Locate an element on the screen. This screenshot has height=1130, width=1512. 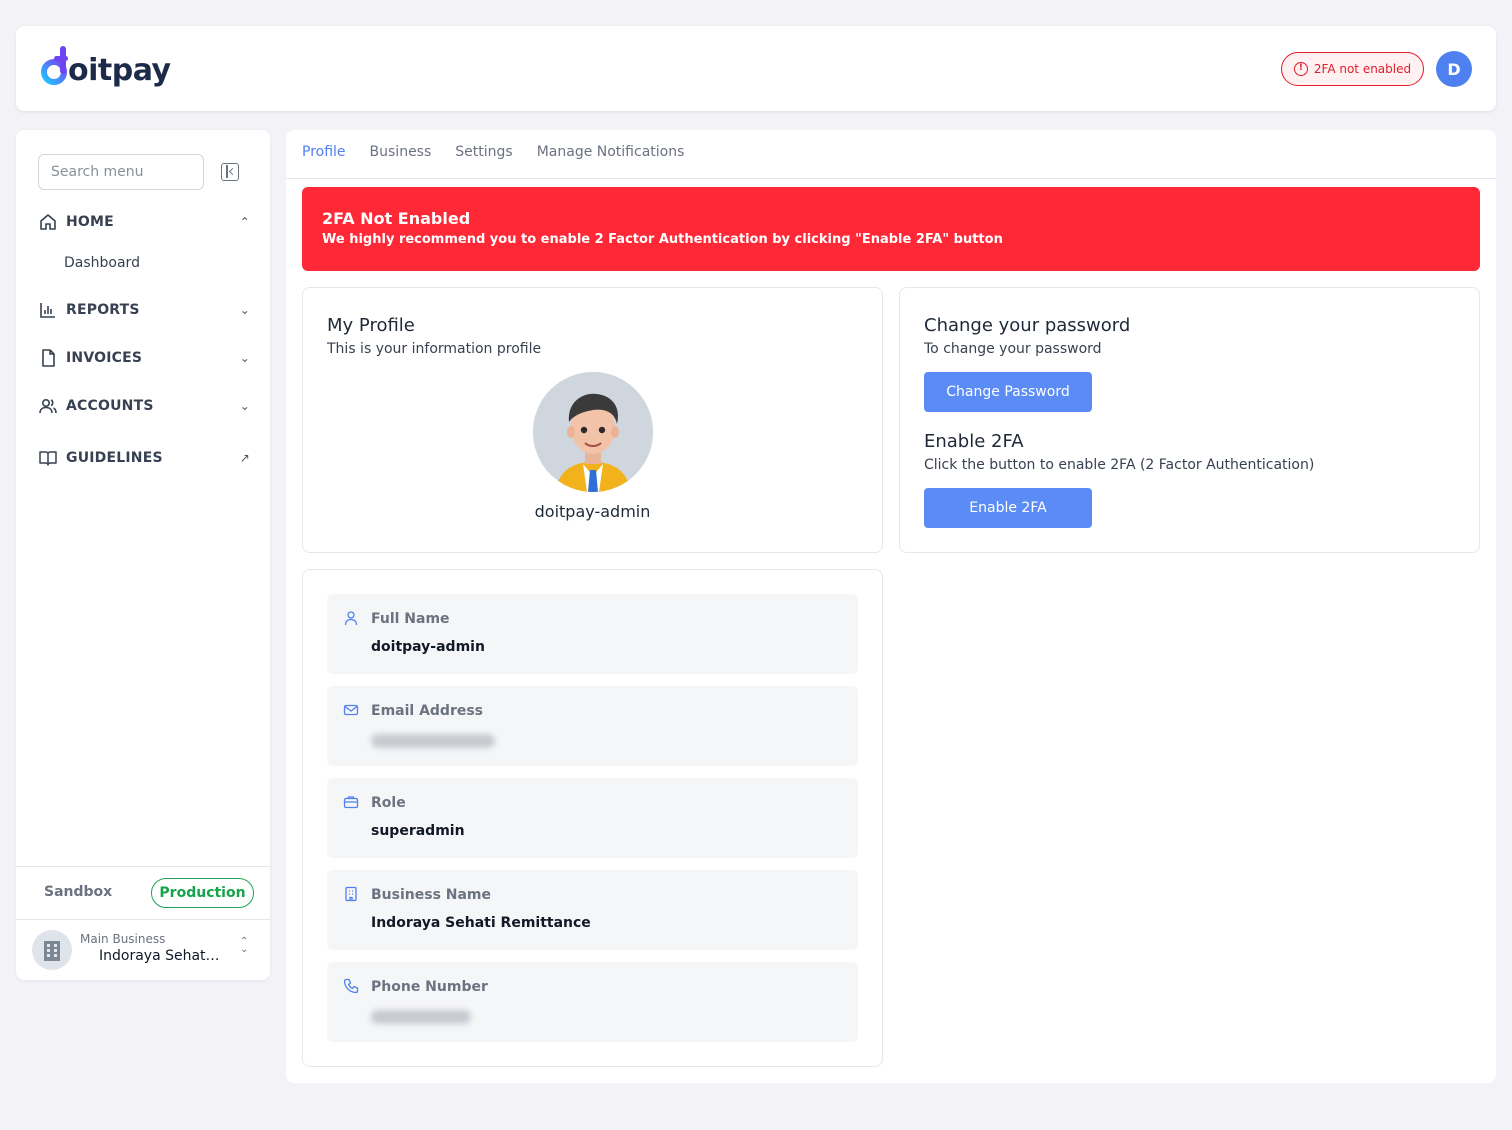
briefcase-icon is located at coordinates (351, 802).